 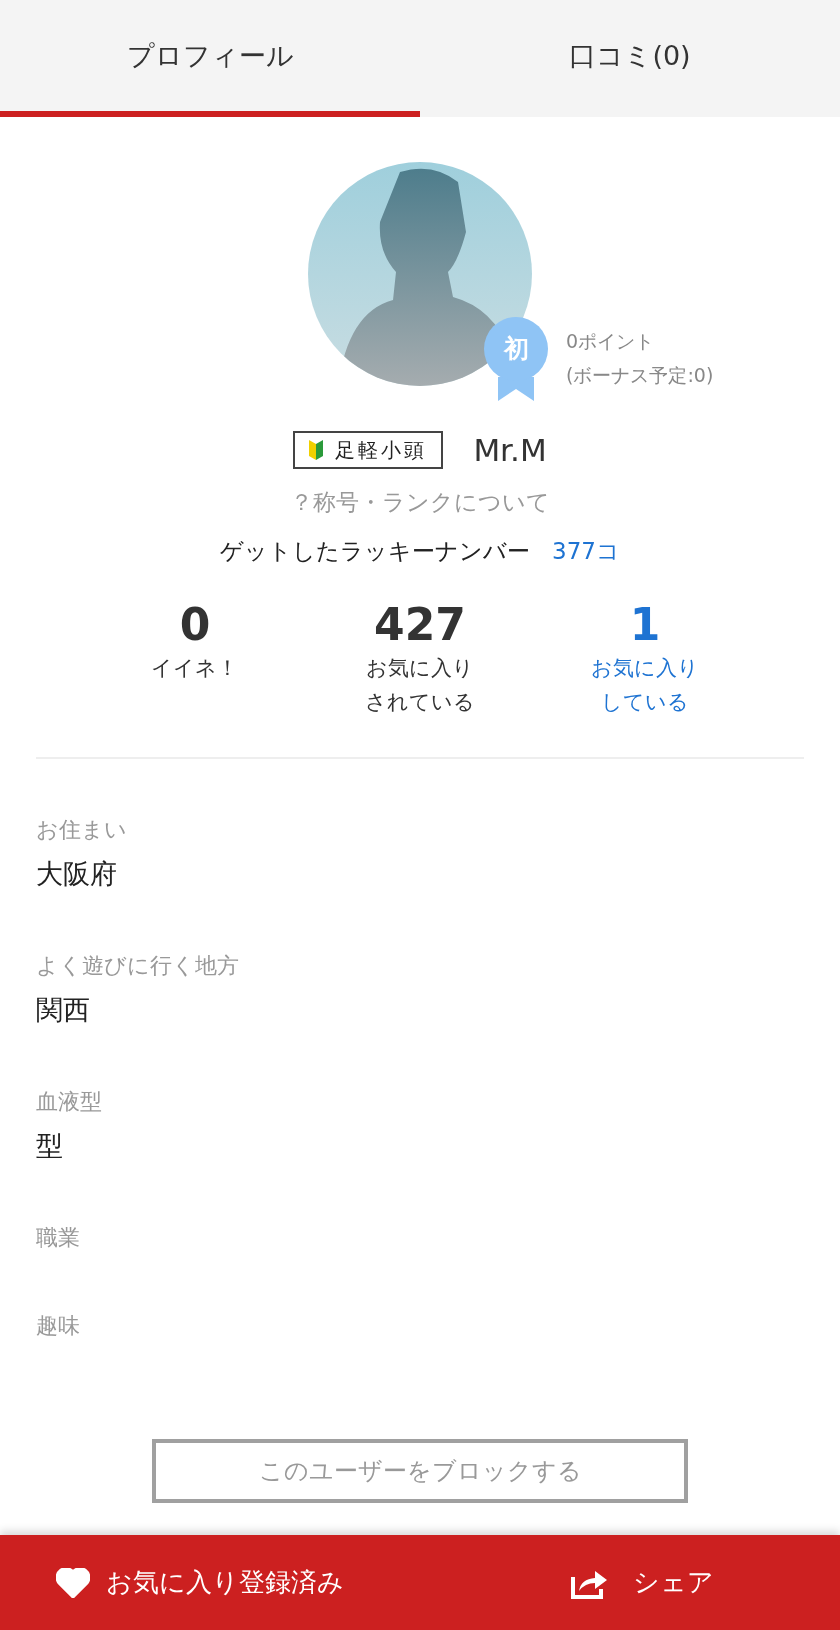 What do you see at coordinates (630, 58) in the screenshot?
I see `tab: 口コミ(0)` at bounding box center [630, 58].